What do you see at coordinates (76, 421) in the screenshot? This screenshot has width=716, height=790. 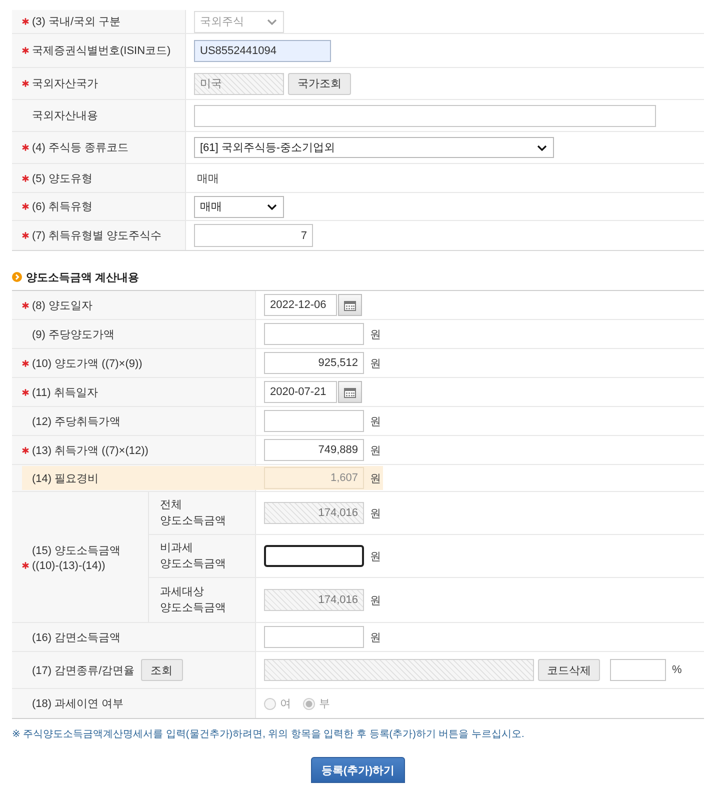 I see `field-label: (12) 주당취득가액` at bounding box center [76, 421].